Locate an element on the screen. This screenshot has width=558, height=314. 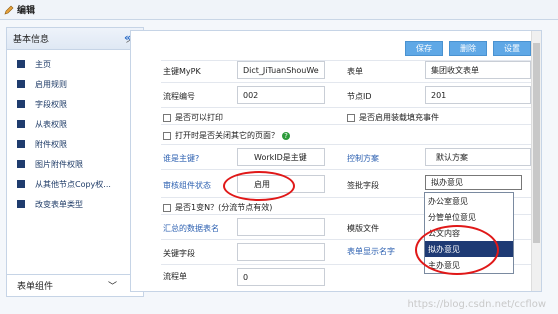
template-file-label: 模版文件 is located at coordinates (363, 228).